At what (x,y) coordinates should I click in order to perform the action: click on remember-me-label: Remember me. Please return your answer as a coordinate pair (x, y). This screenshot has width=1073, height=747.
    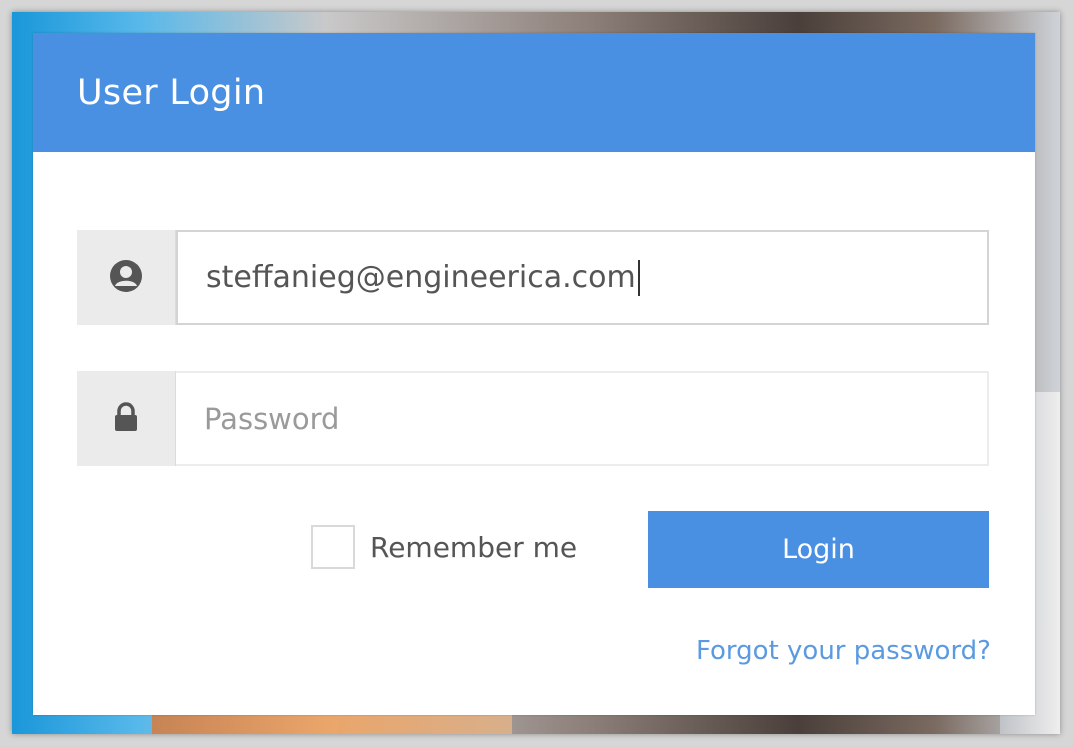
    Looking at the image, I should click on (474, 547).